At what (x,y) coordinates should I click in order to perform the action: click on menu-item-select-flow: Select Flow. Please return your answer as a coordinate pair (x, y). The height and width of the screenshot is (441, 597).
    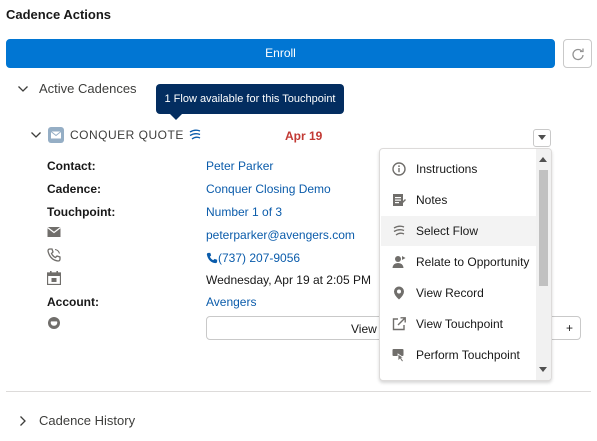
    Looking at the image, I should click on (458, 231).